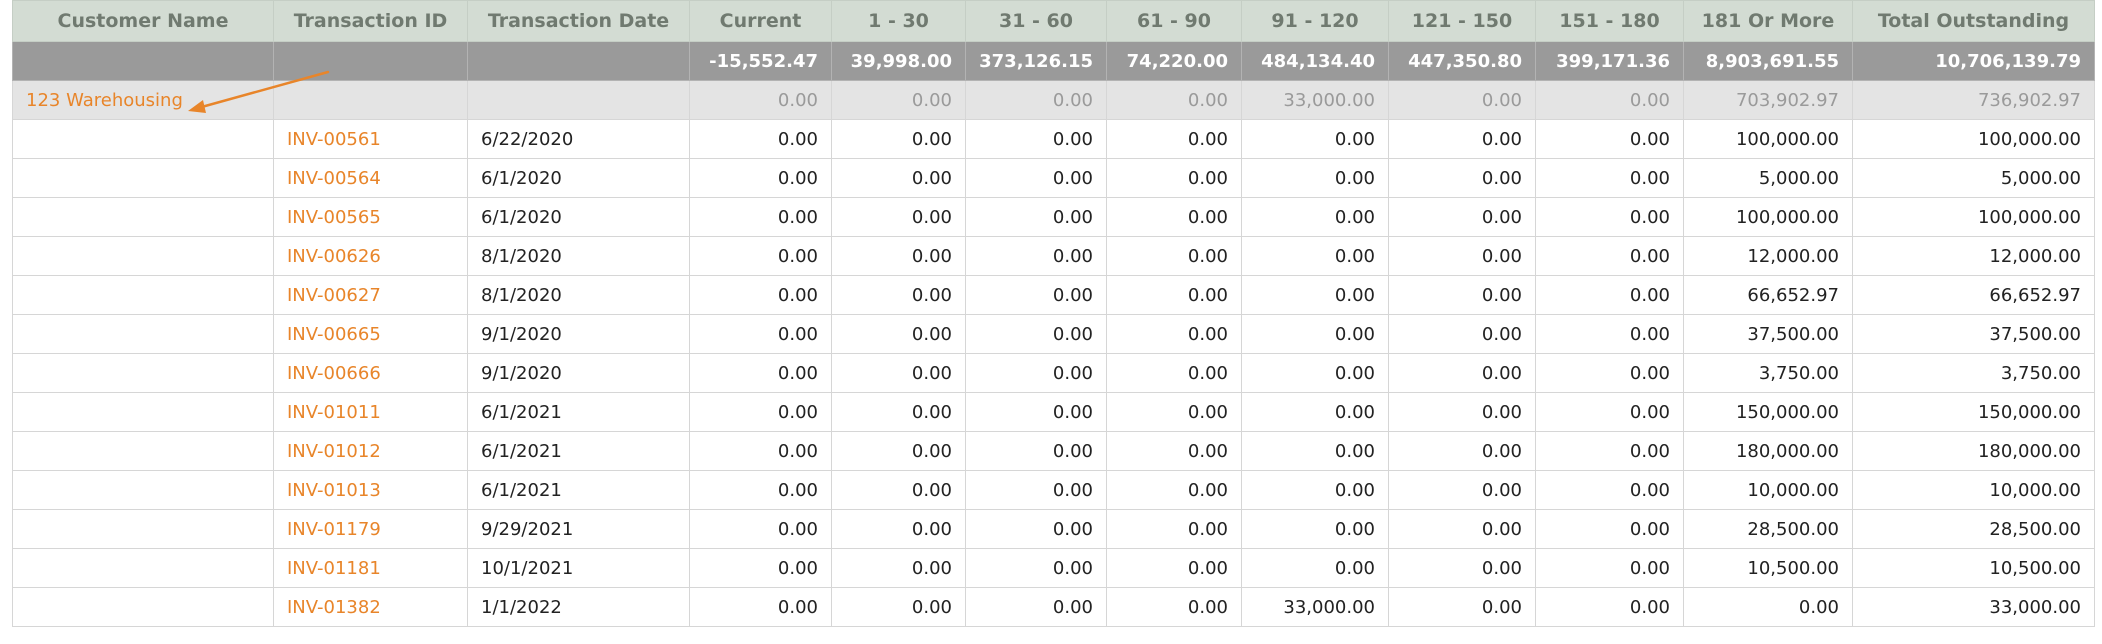 This screenshot has width=2102, height=644. I want to click on amount-181-or-more: 10,500.00, so click(1768, 568).